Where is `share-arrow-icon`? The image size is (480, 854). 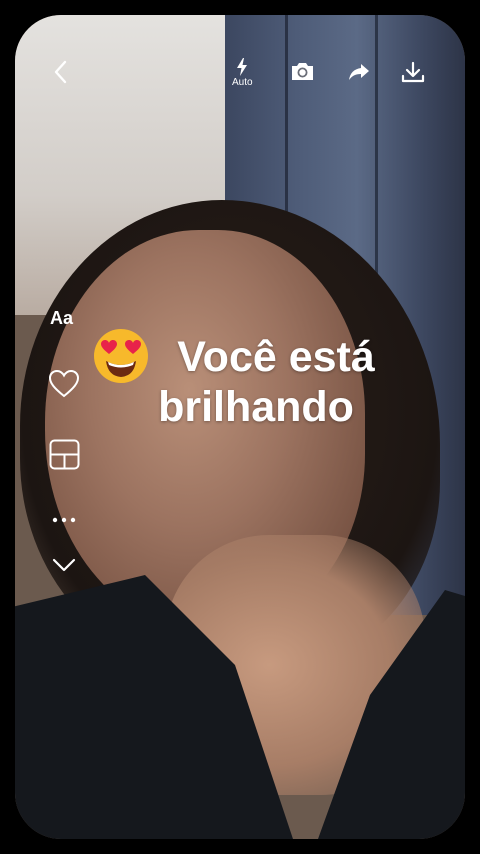 share-arrow-icon is located at coordinates (359, 72).